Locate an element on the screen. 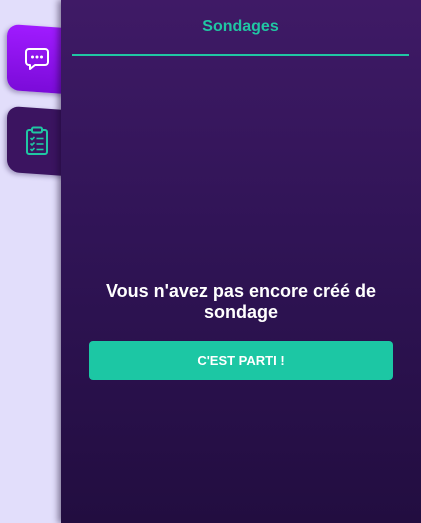 Image resolution: width=421 pixels, height=523 pixels. chat-bubble-icon is located at coordinates (37, 59).